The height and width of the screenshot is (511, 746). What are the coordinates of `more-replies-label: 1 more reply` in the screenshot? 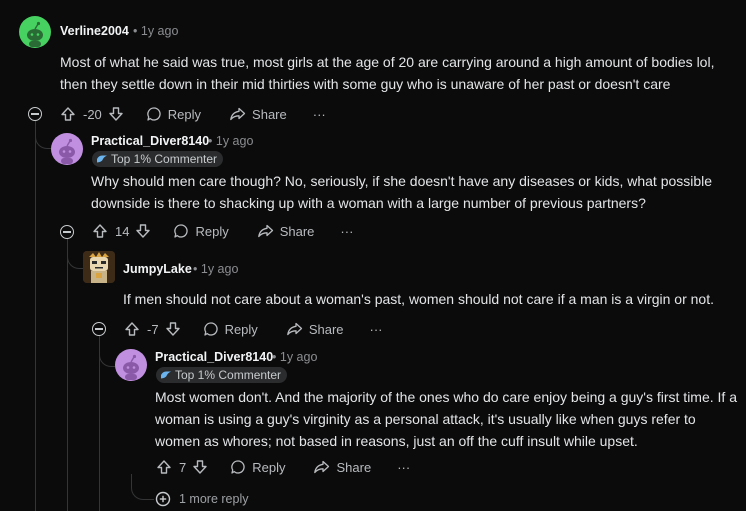 It's located at (214, 499).